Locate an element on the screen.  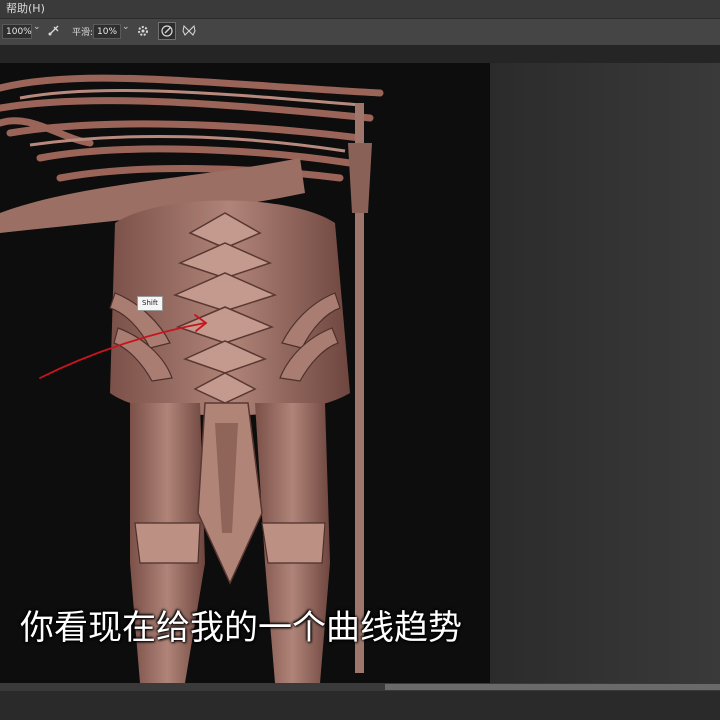
scrollbar-thumb is located at coordinates (552, 687).